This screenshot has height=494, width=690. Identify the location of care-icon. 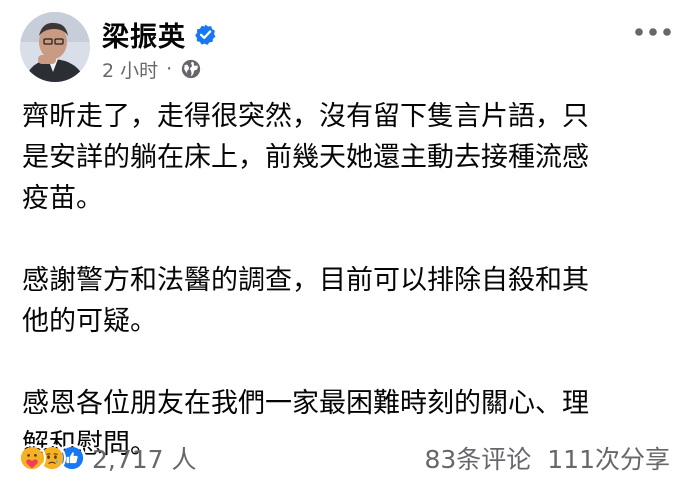
(32, 458).